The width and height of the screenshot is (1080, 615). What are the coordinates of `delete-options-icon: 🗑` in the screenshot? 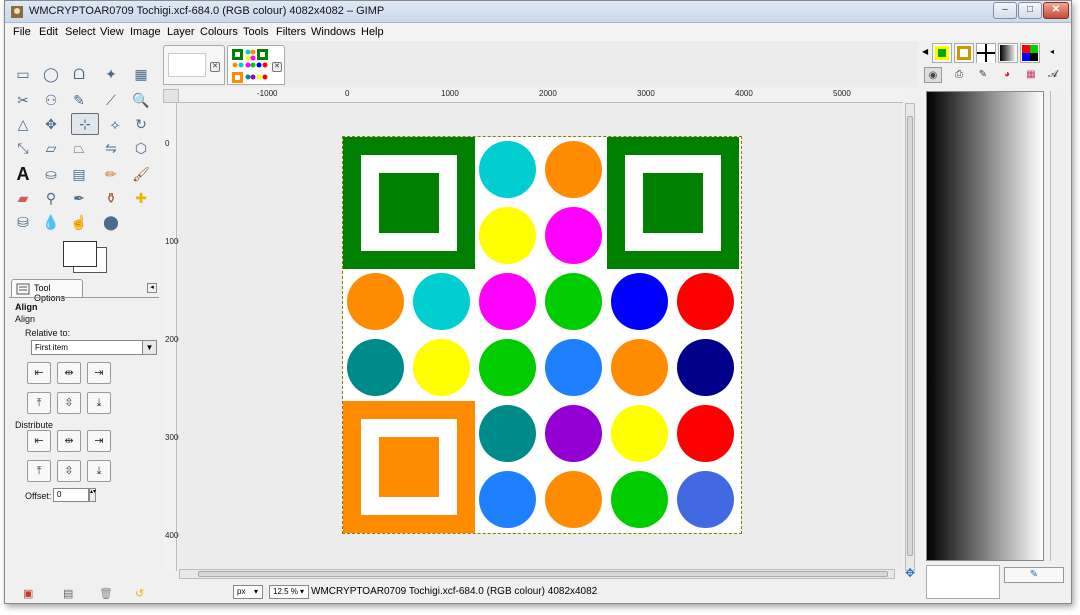 It's located at (106, 593).